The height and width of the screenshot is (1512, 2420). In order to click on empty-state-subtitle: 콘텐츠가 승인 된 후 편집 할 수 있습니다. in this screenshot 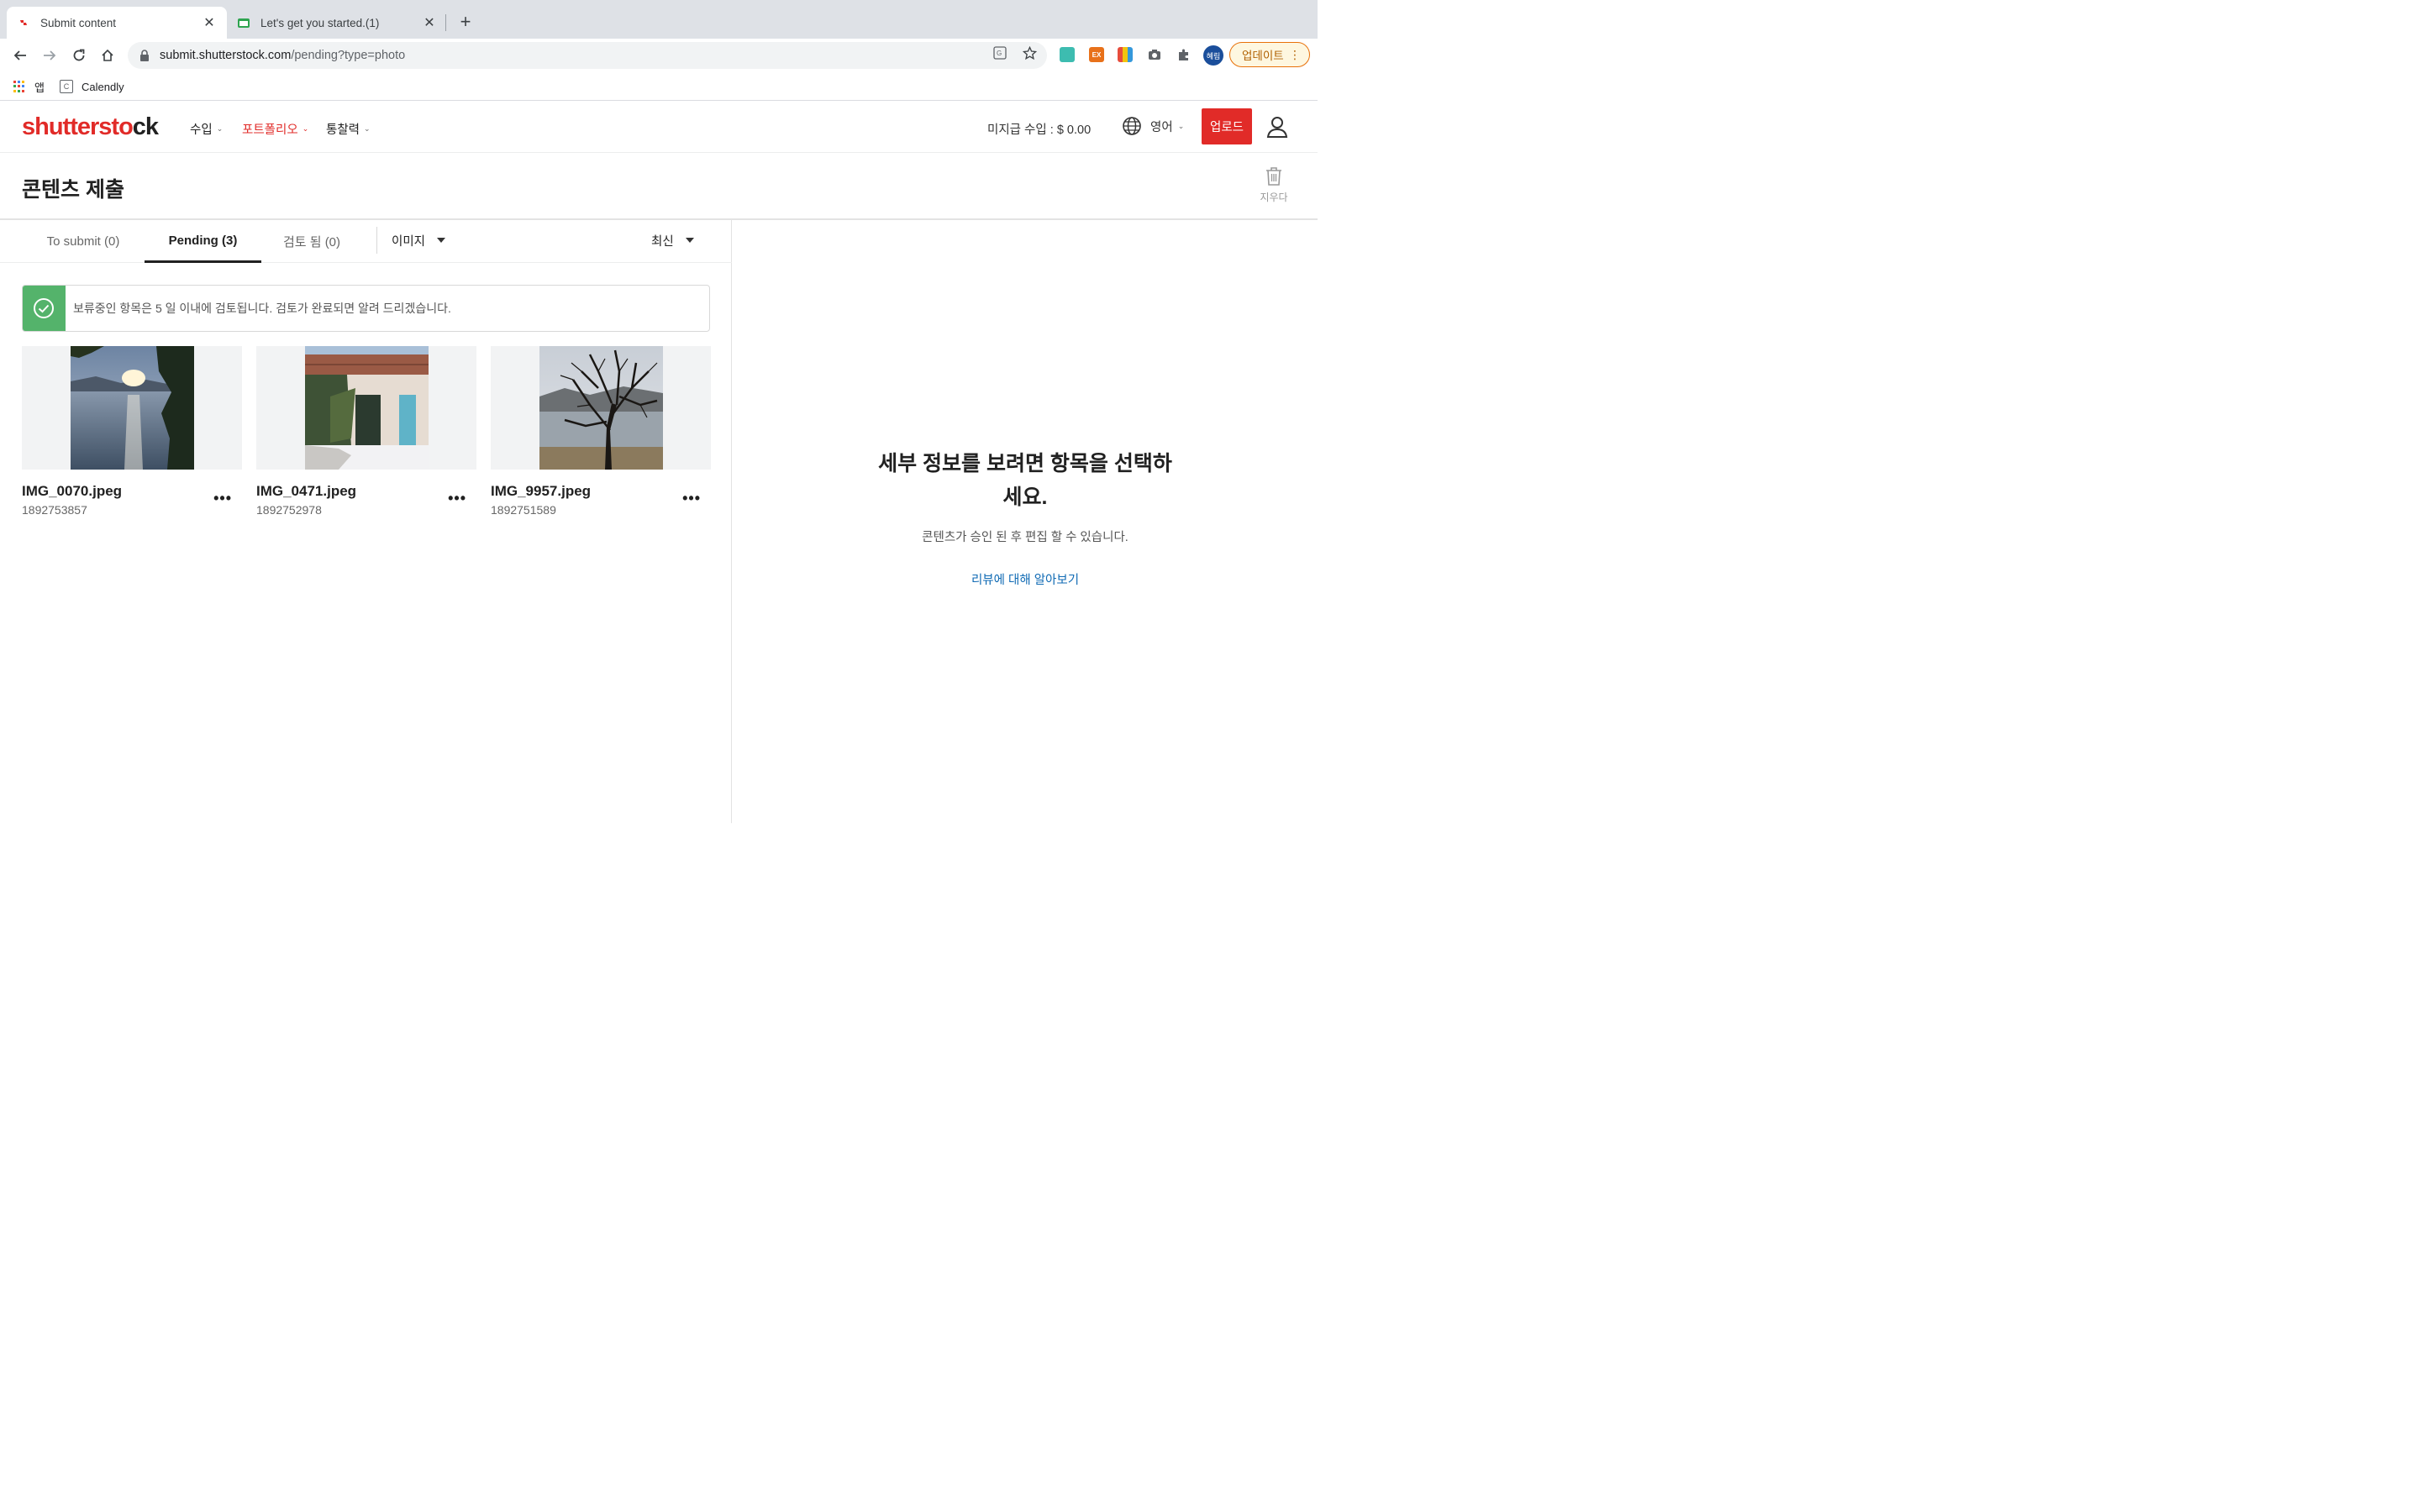, I will do `click(1025, 537)`.